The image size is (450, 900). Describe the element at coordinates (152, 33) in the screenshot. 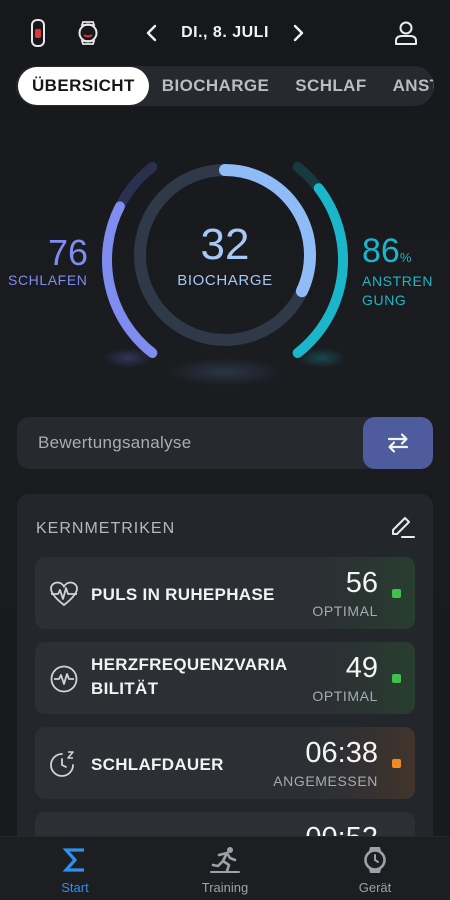

I see `chevron-left-icon` at that location.